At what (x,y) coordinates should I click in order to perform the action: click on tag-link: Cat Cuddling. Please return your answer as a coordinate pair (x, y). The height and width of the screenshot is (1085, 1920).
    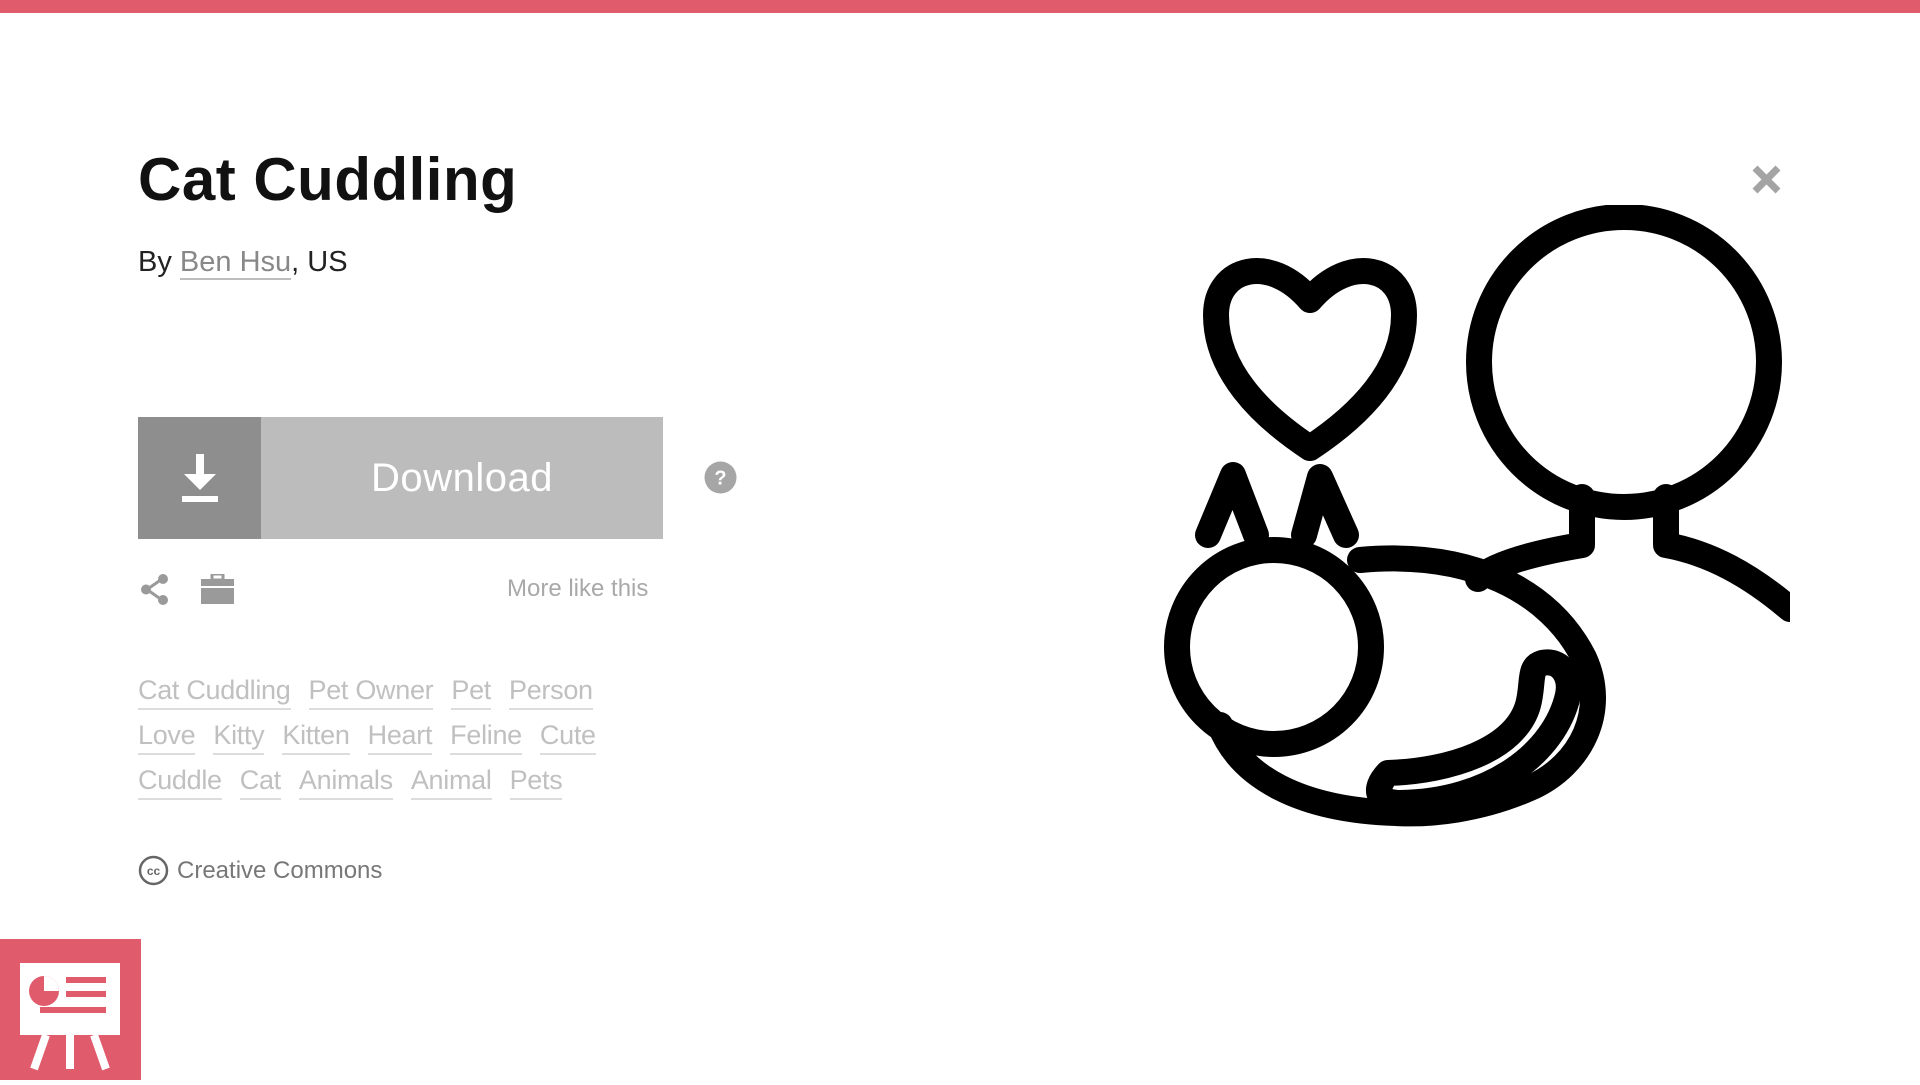
    Looking at the image, I should click on (214, 691).